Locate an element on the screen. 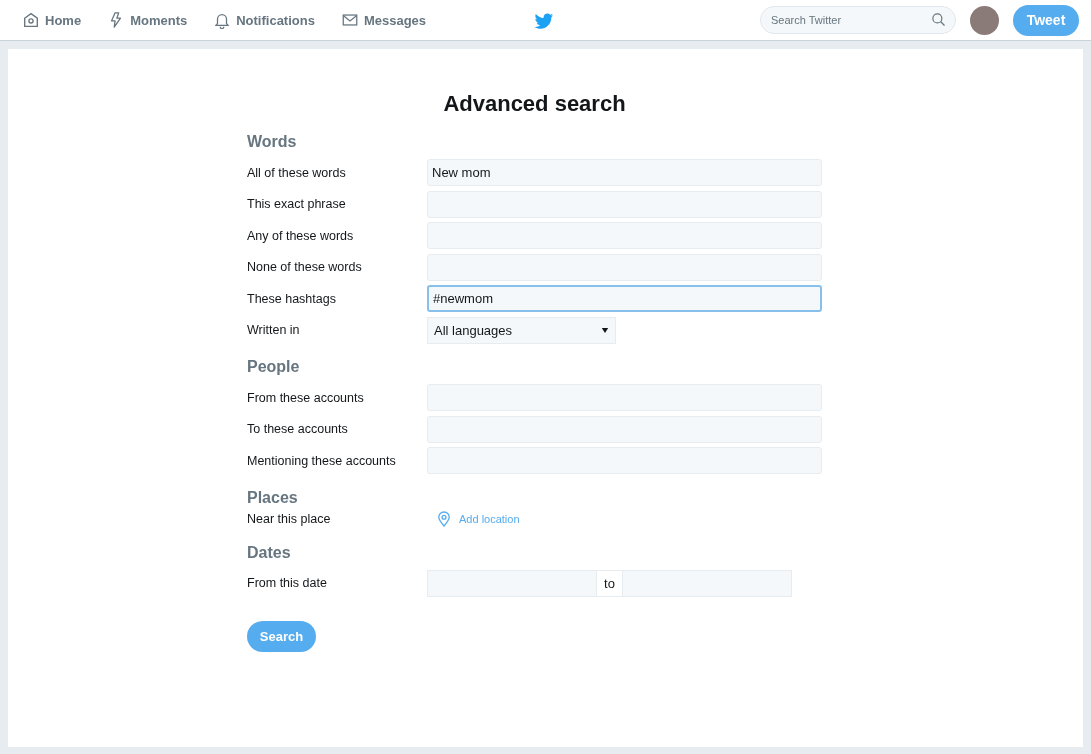 This screenshot has height=754, width=1091. field-label: None of these words is located at coordinates (305, 267).